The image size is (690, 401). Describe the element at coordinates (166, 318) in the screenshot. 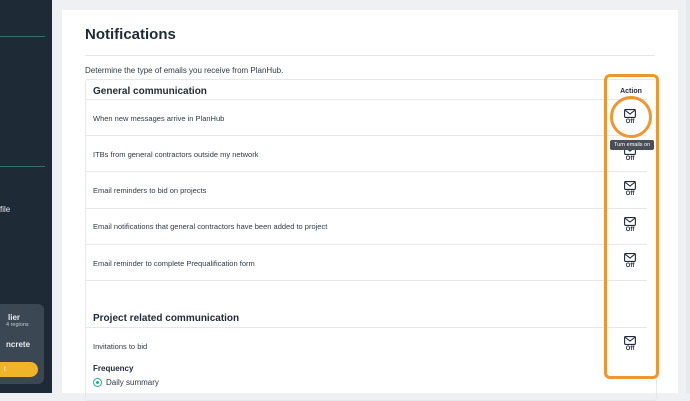

I see `section-heading-project: Project related communication` at that location.